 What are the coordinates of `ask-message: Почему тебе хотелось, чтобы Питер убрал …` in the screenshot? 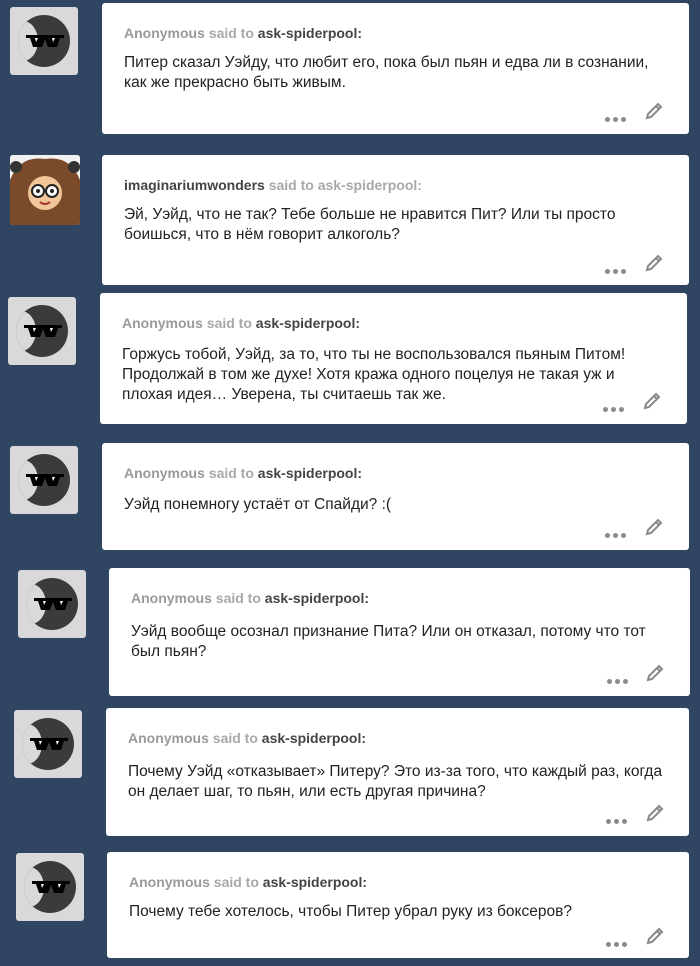 It's located at (350, 911).